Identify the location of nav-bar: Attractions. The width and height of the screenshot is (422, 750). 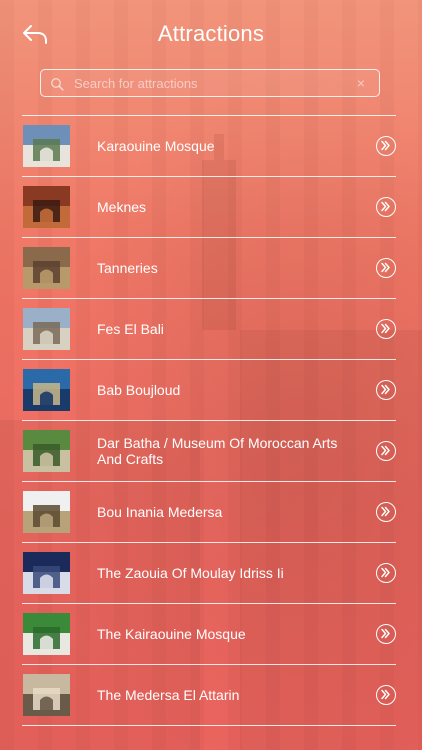
(211, 33).